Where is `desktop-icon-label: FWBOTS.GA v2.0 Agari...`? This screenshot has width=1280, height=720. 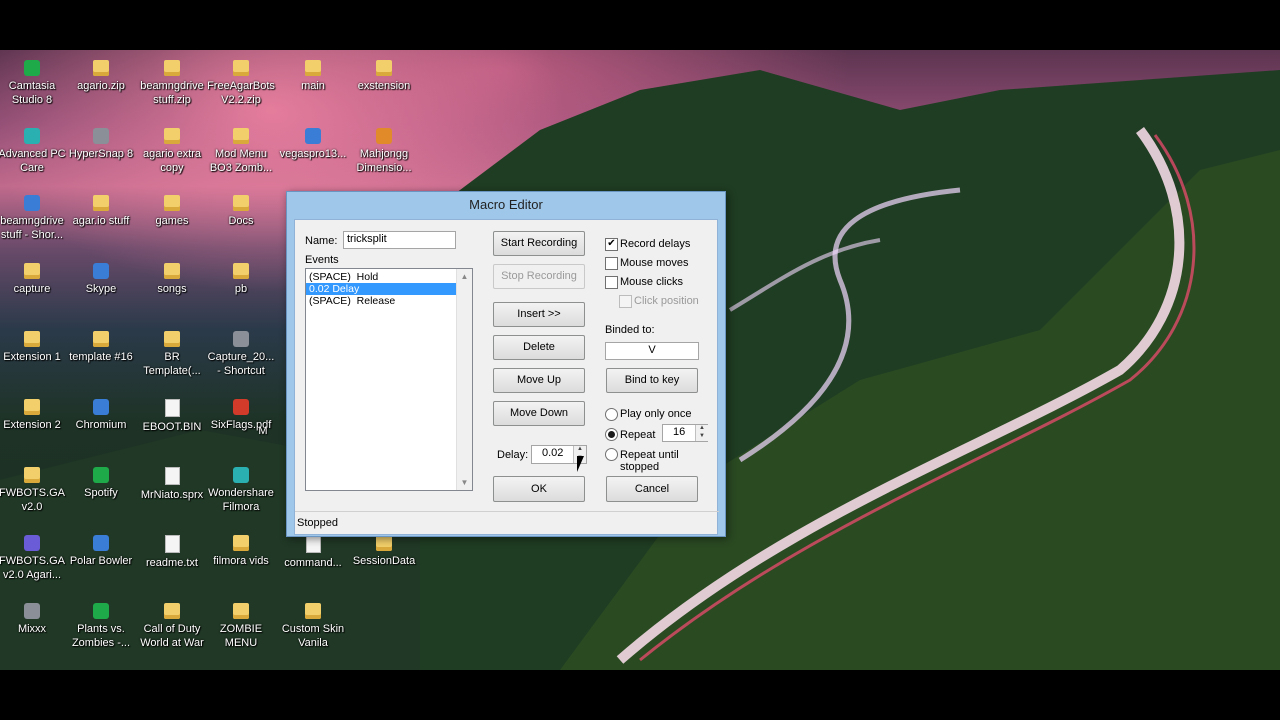 desktop-icon-label: FWBOTS.GA v2.0 Agari... is located at coordinates (32, 568).